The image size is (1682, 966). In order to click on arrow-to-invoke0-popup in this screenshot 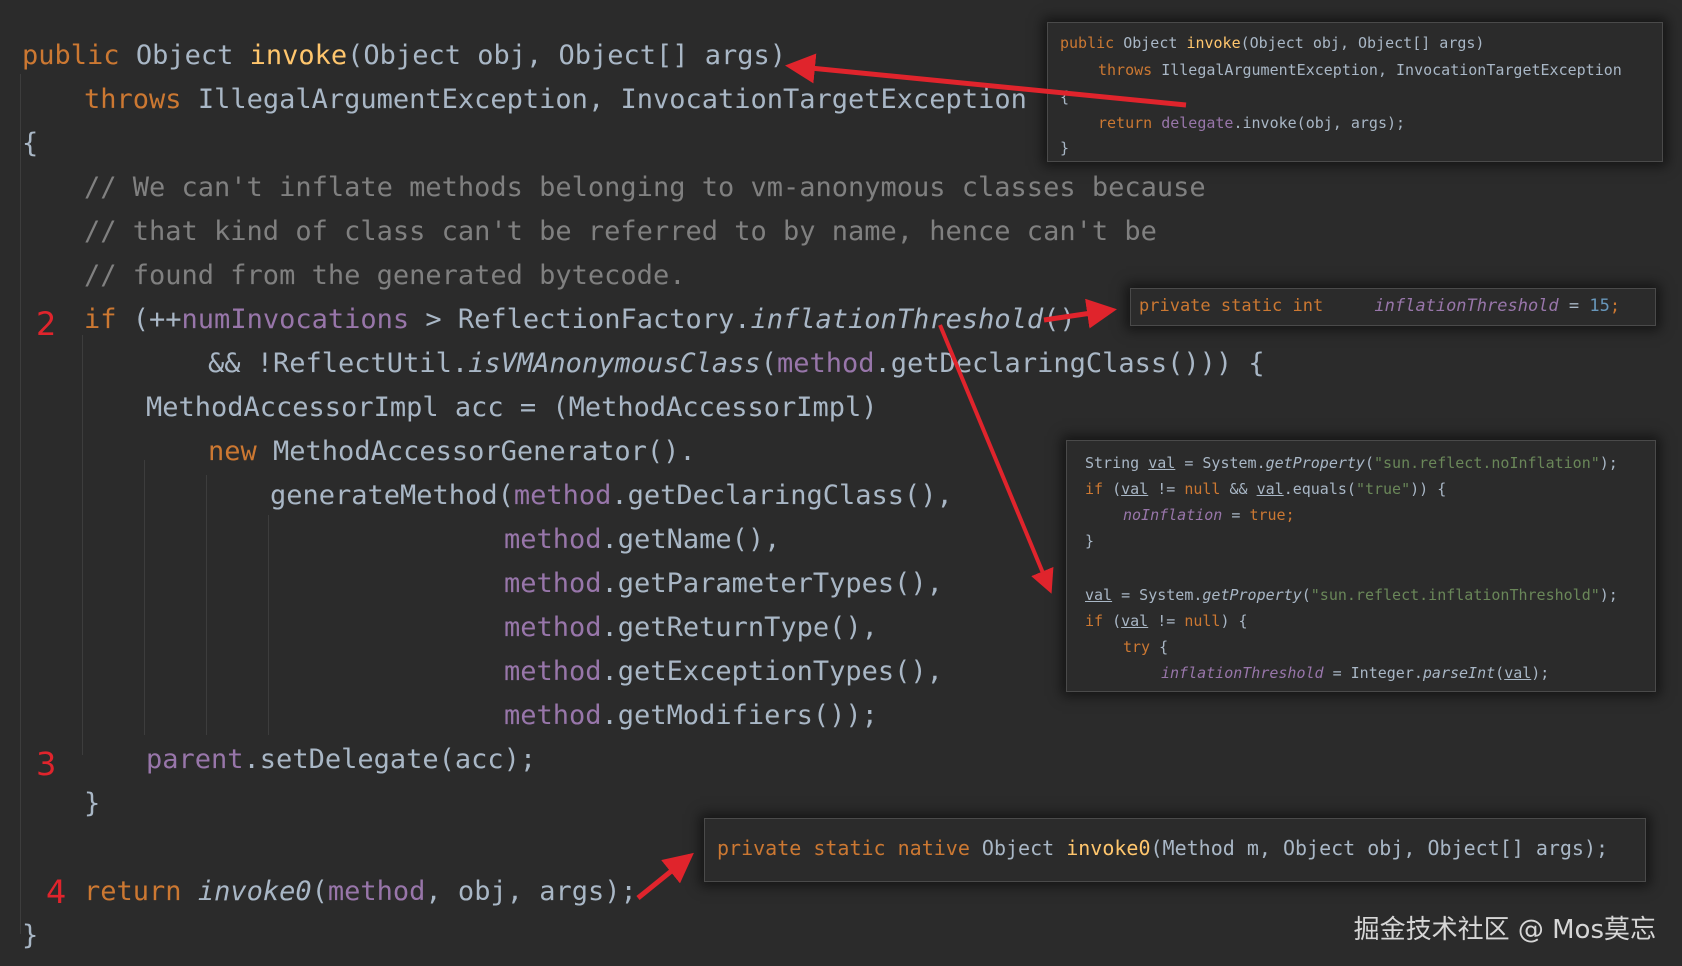, I will do `click(665, 876)`.